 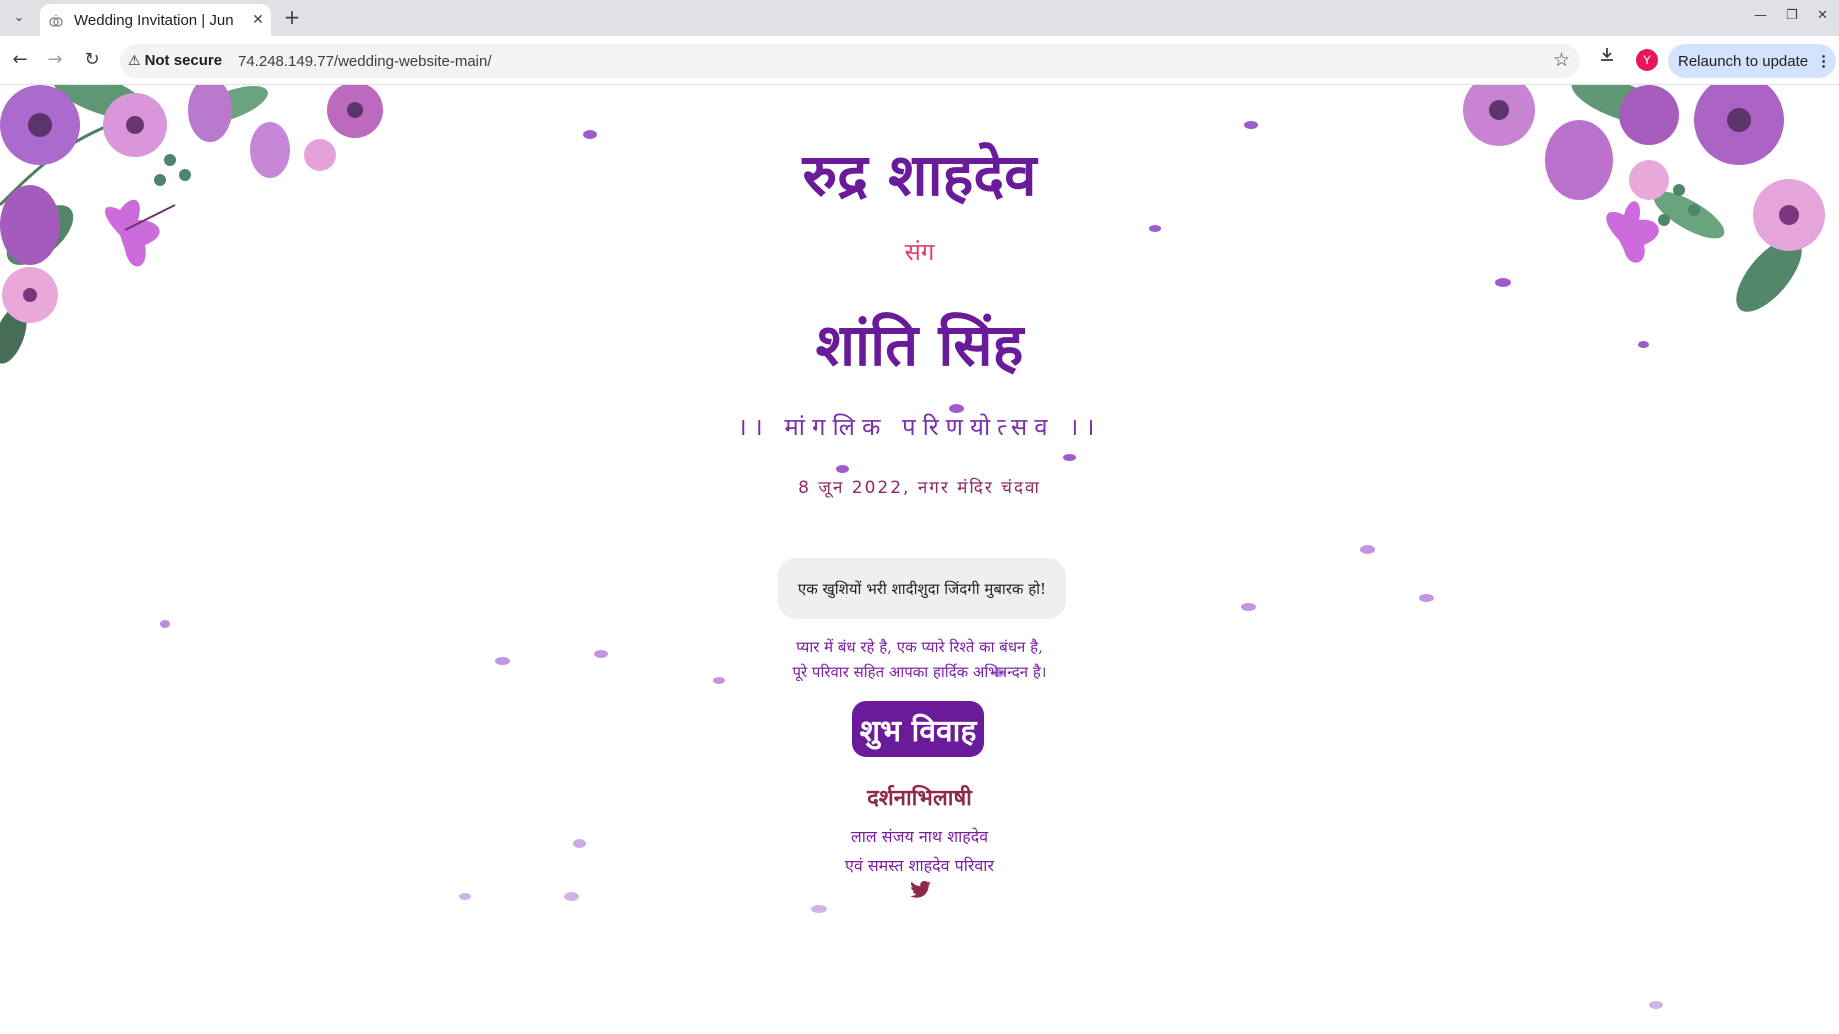 What do you see at coordinates (1823, 61) in the screenshot?
I see `more-menu-icon: ⋮` at bounding box center [1823, 61].